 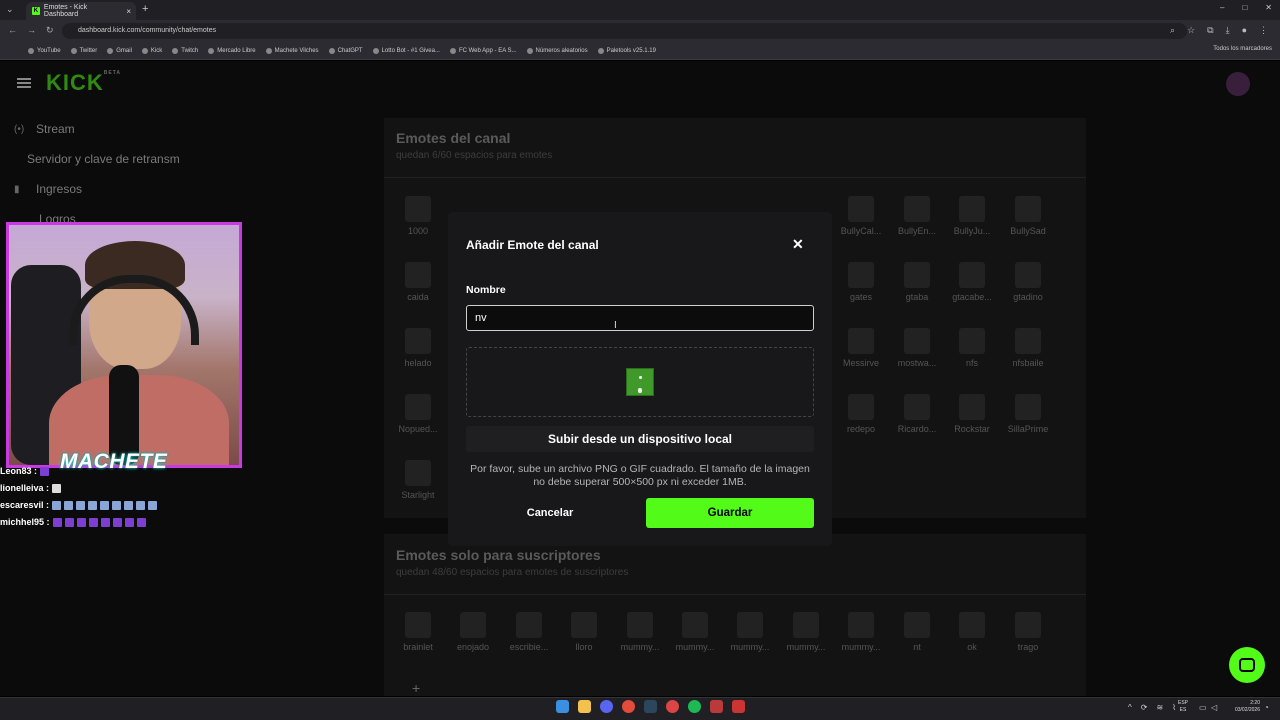 I want to click on back-icon: ←, so click(x=12, y=30).